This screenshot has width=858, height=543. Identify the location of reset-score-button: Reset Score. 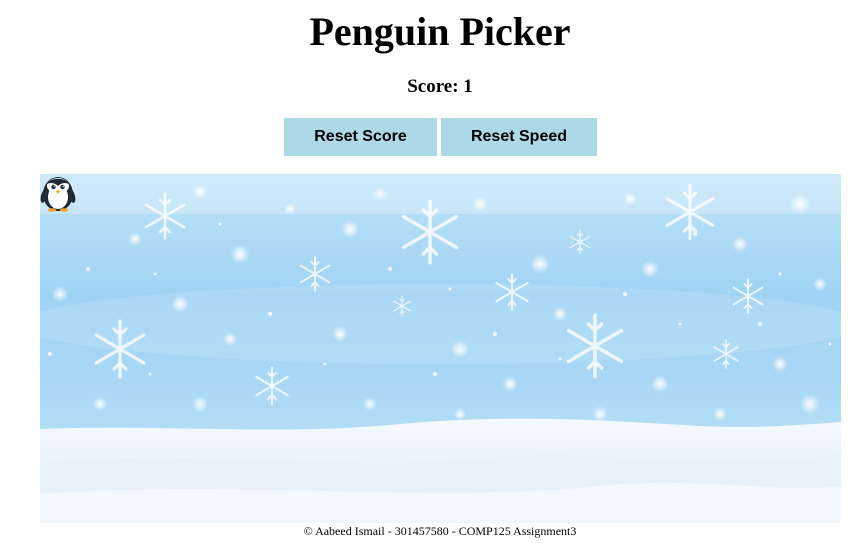
(360, 137).